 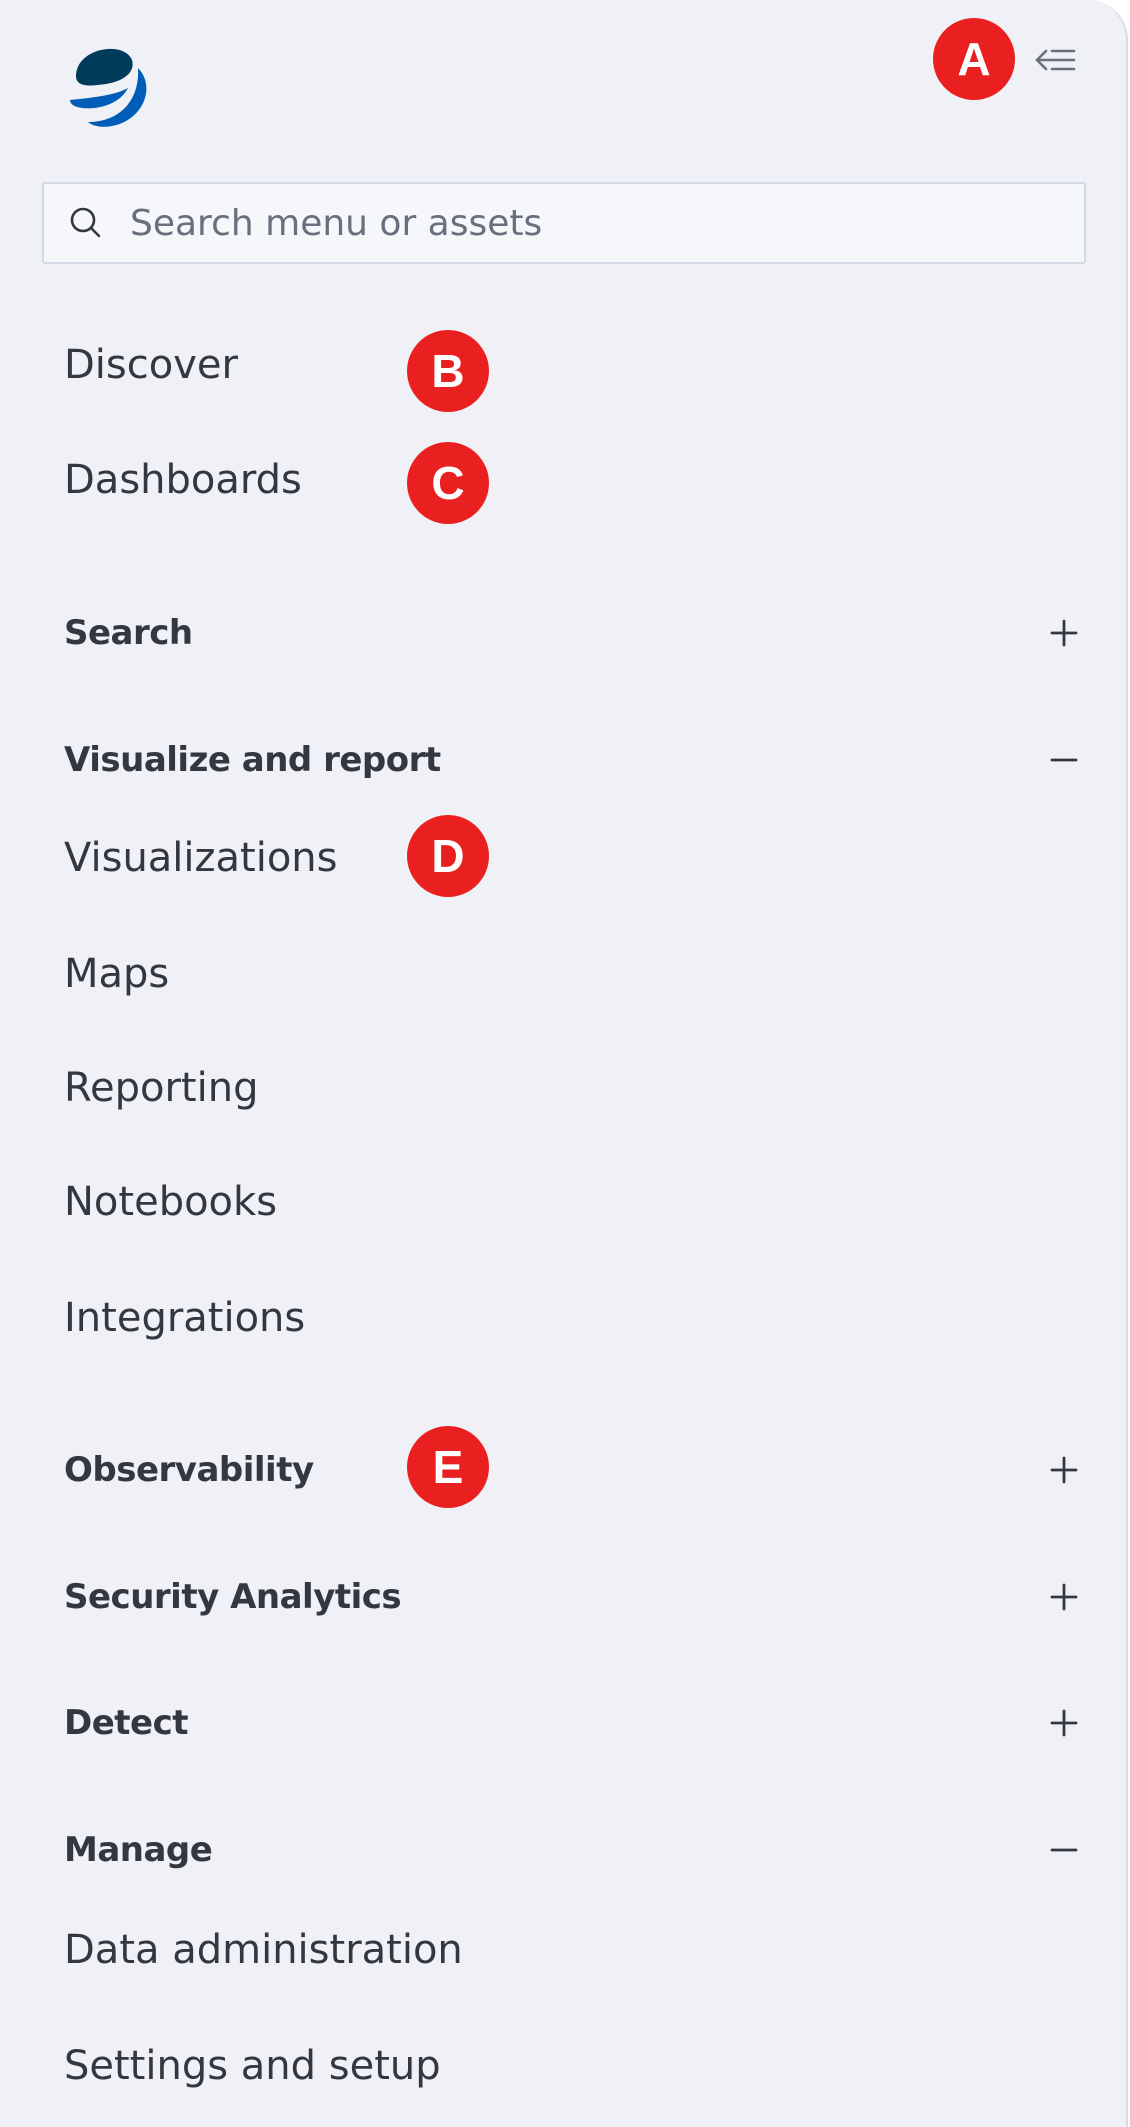 I want to click on group-title-observability: Observability, so click(x=189, y=1470).